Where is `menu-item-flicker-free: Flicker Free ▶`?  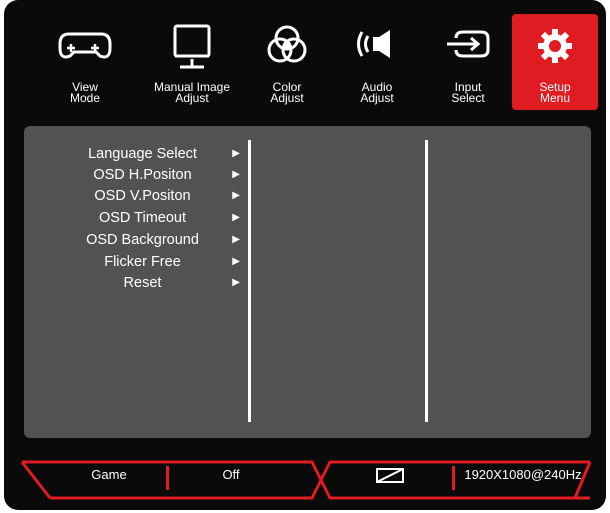
menu-item-flicker-free: Flicker Free ▶ is located at coordinates (152, 262).